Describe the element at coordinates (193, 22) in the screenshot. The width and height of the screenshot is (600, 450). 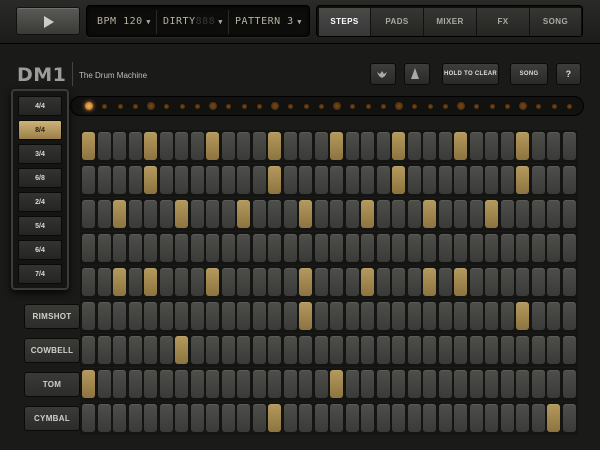
I see `kit-display: DIRTY888 ▼` at that location.